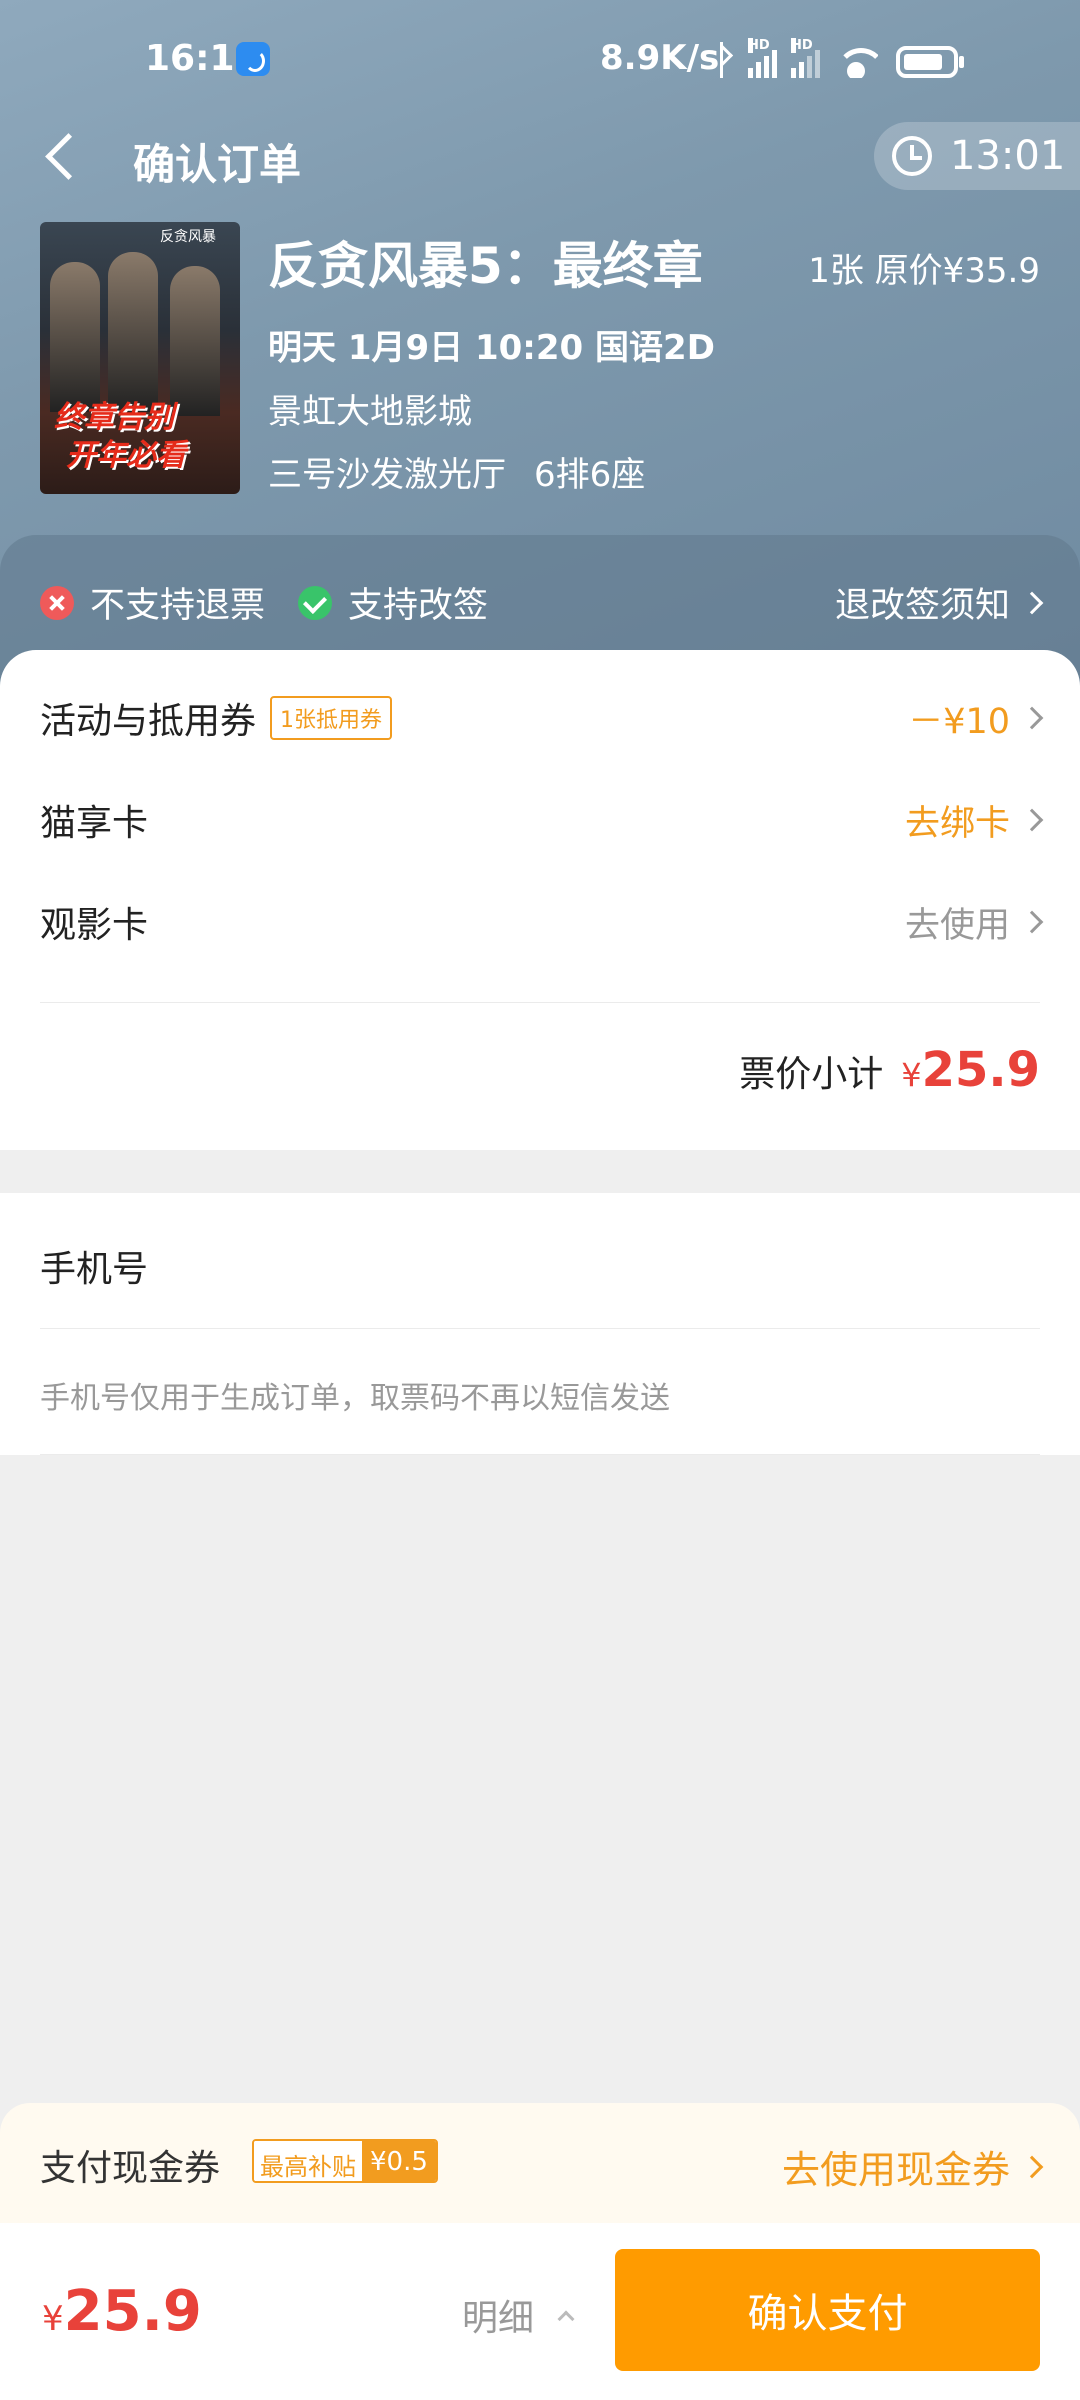 This screenshot has height=2400, width=1080. What do you see at coordinates (811, 1074) in the screenshot?
I see `subtotal-label: 票价小计` at bounding box center [811, 1074].